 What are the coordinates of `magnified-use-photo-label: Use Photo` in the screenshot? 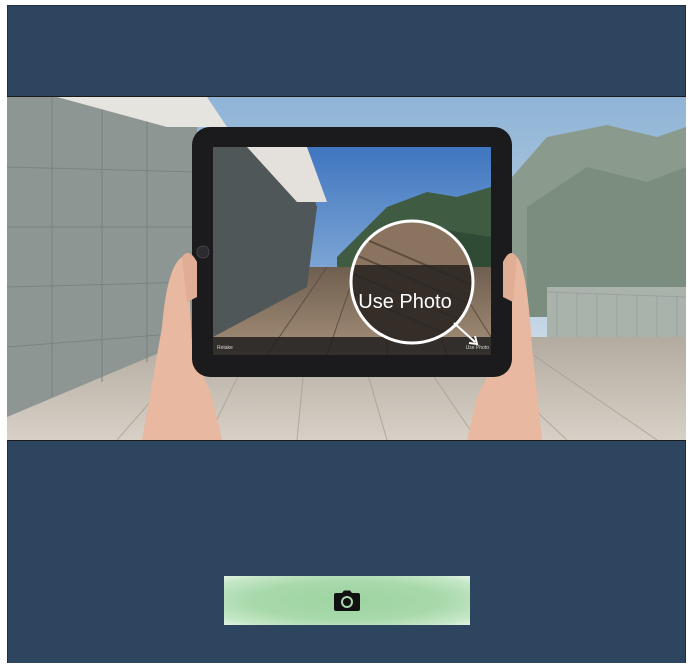 It's located at (404, 302).